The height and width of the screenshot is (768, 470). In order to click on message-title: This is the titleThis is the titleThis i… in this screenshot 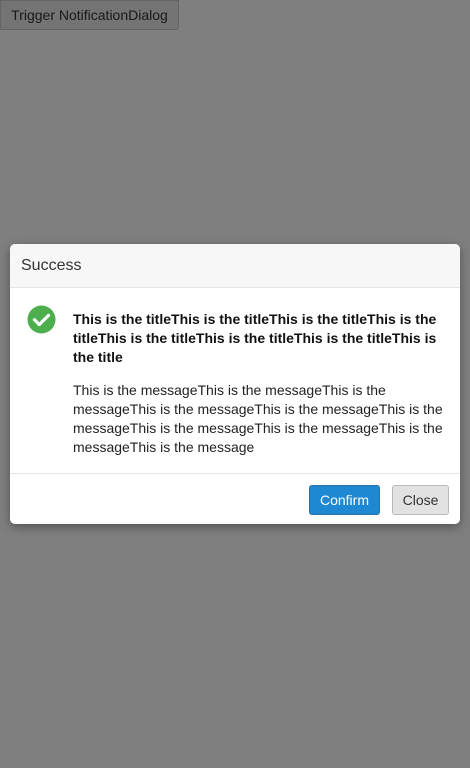, I will do `click(255, 338)`.